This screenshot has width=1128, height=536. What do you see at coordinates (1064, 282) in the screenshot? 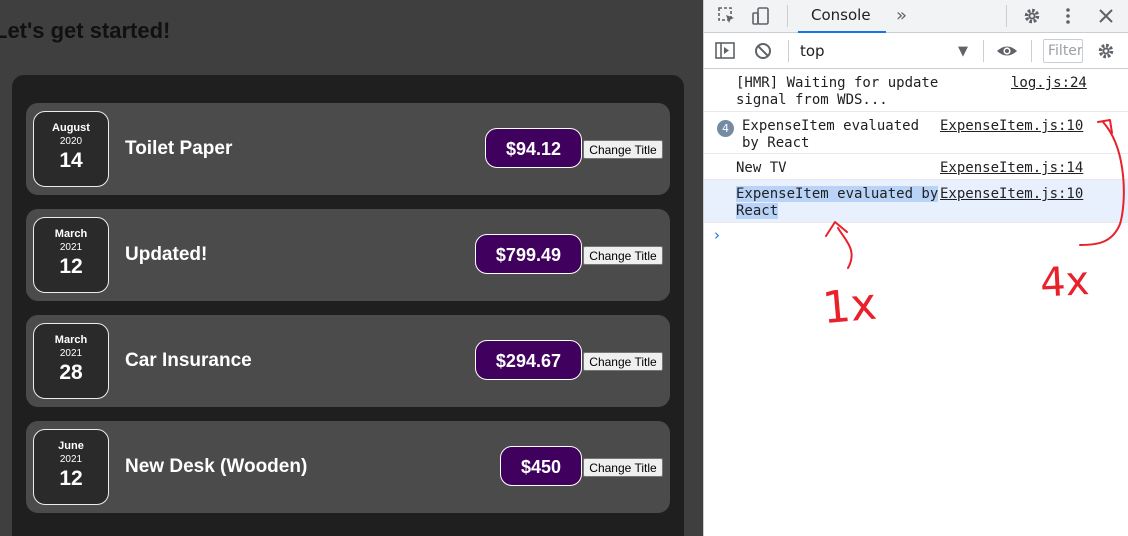
I see `annotation-label-right: 4x` at bounding box center [1064, 282].